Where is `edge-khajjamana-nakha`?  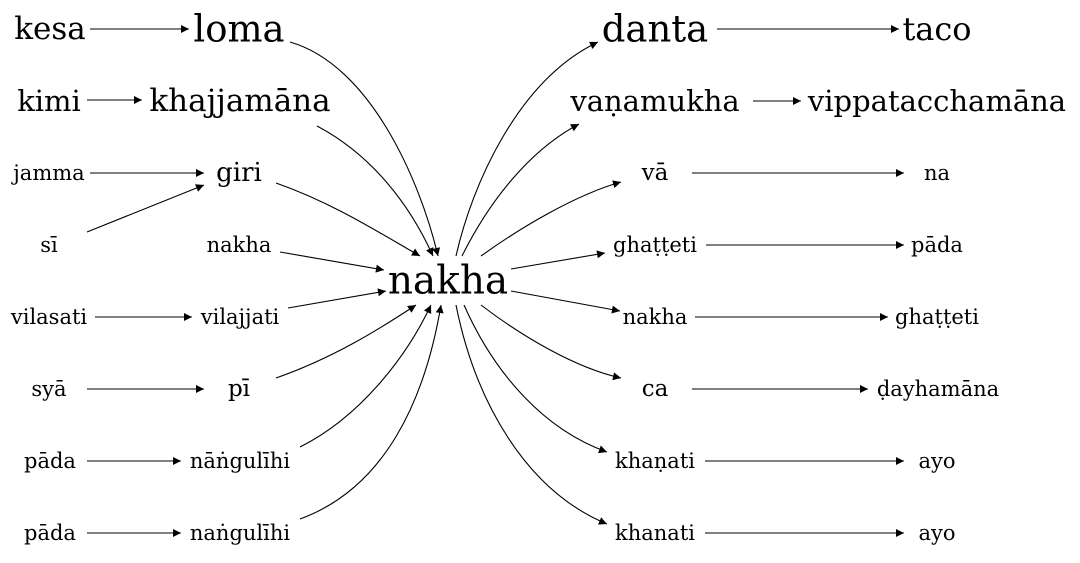 edge-khajjamana-nakha is located at coordinates (375, 191).